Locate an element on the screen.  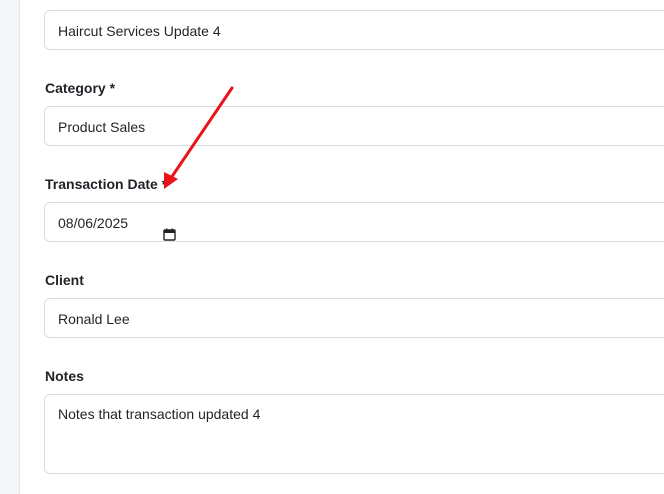
client-label: Client is located at coordinates (64, 280).